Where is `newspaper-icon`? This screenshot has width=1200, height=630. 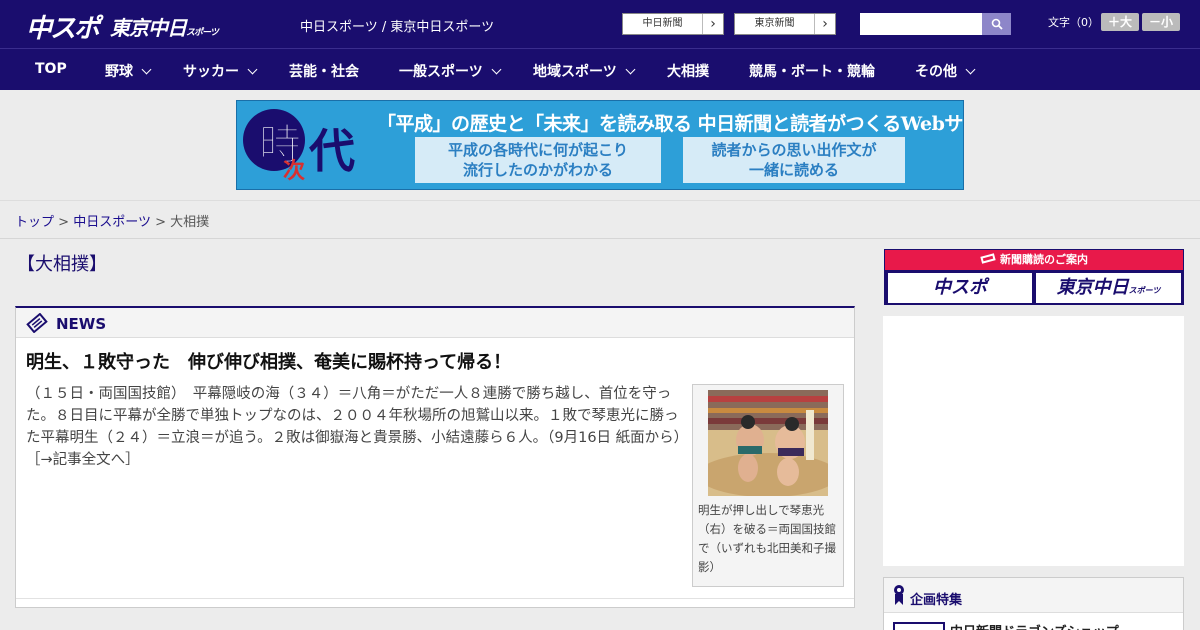
newspaper-icon is located at coordinates (37, 324).